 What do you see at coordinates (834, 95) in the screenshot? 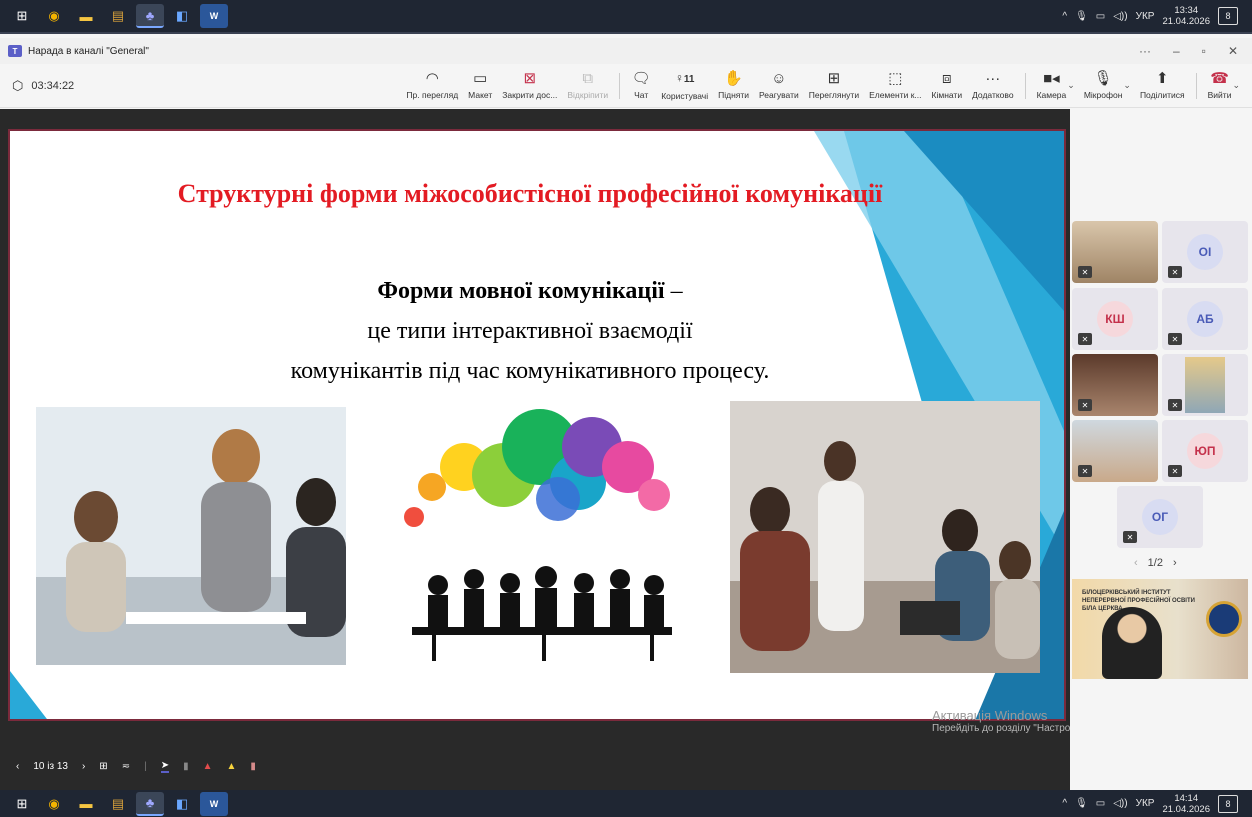
I see `view-label: Переглянути` at bounding box center [834, 95].